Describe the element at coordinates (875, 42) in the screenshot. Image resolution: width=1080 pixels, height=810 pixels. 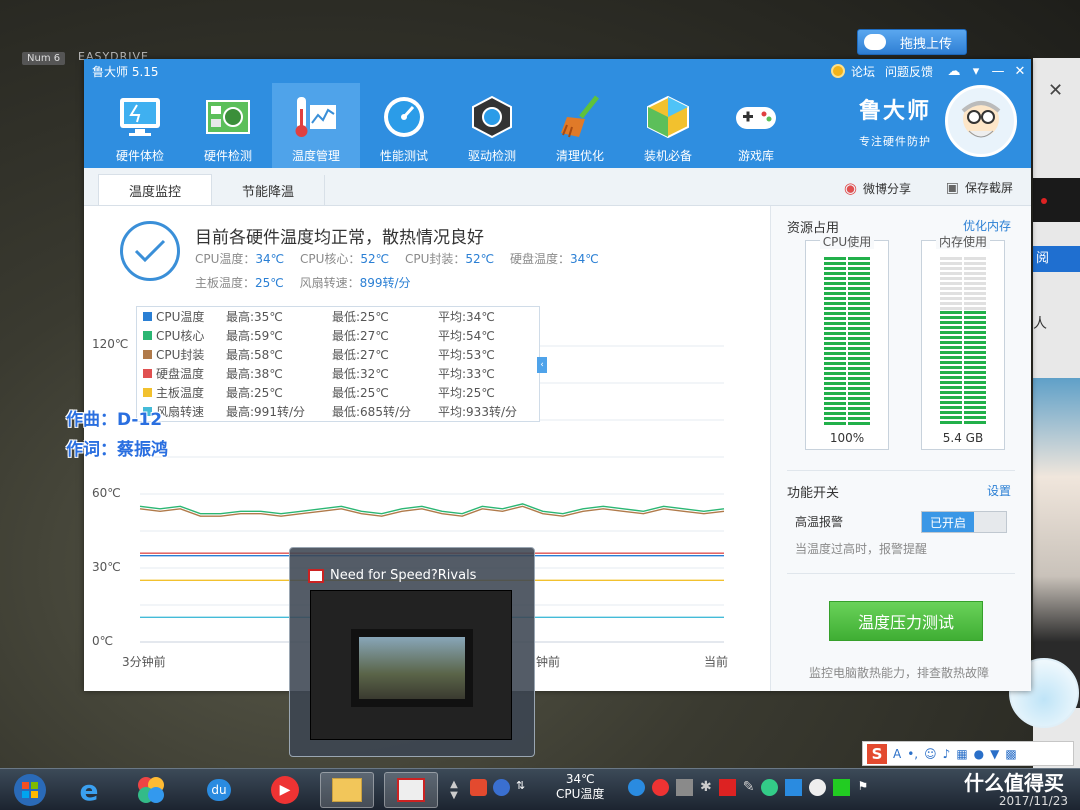
I see `cloud-icon` at that location.